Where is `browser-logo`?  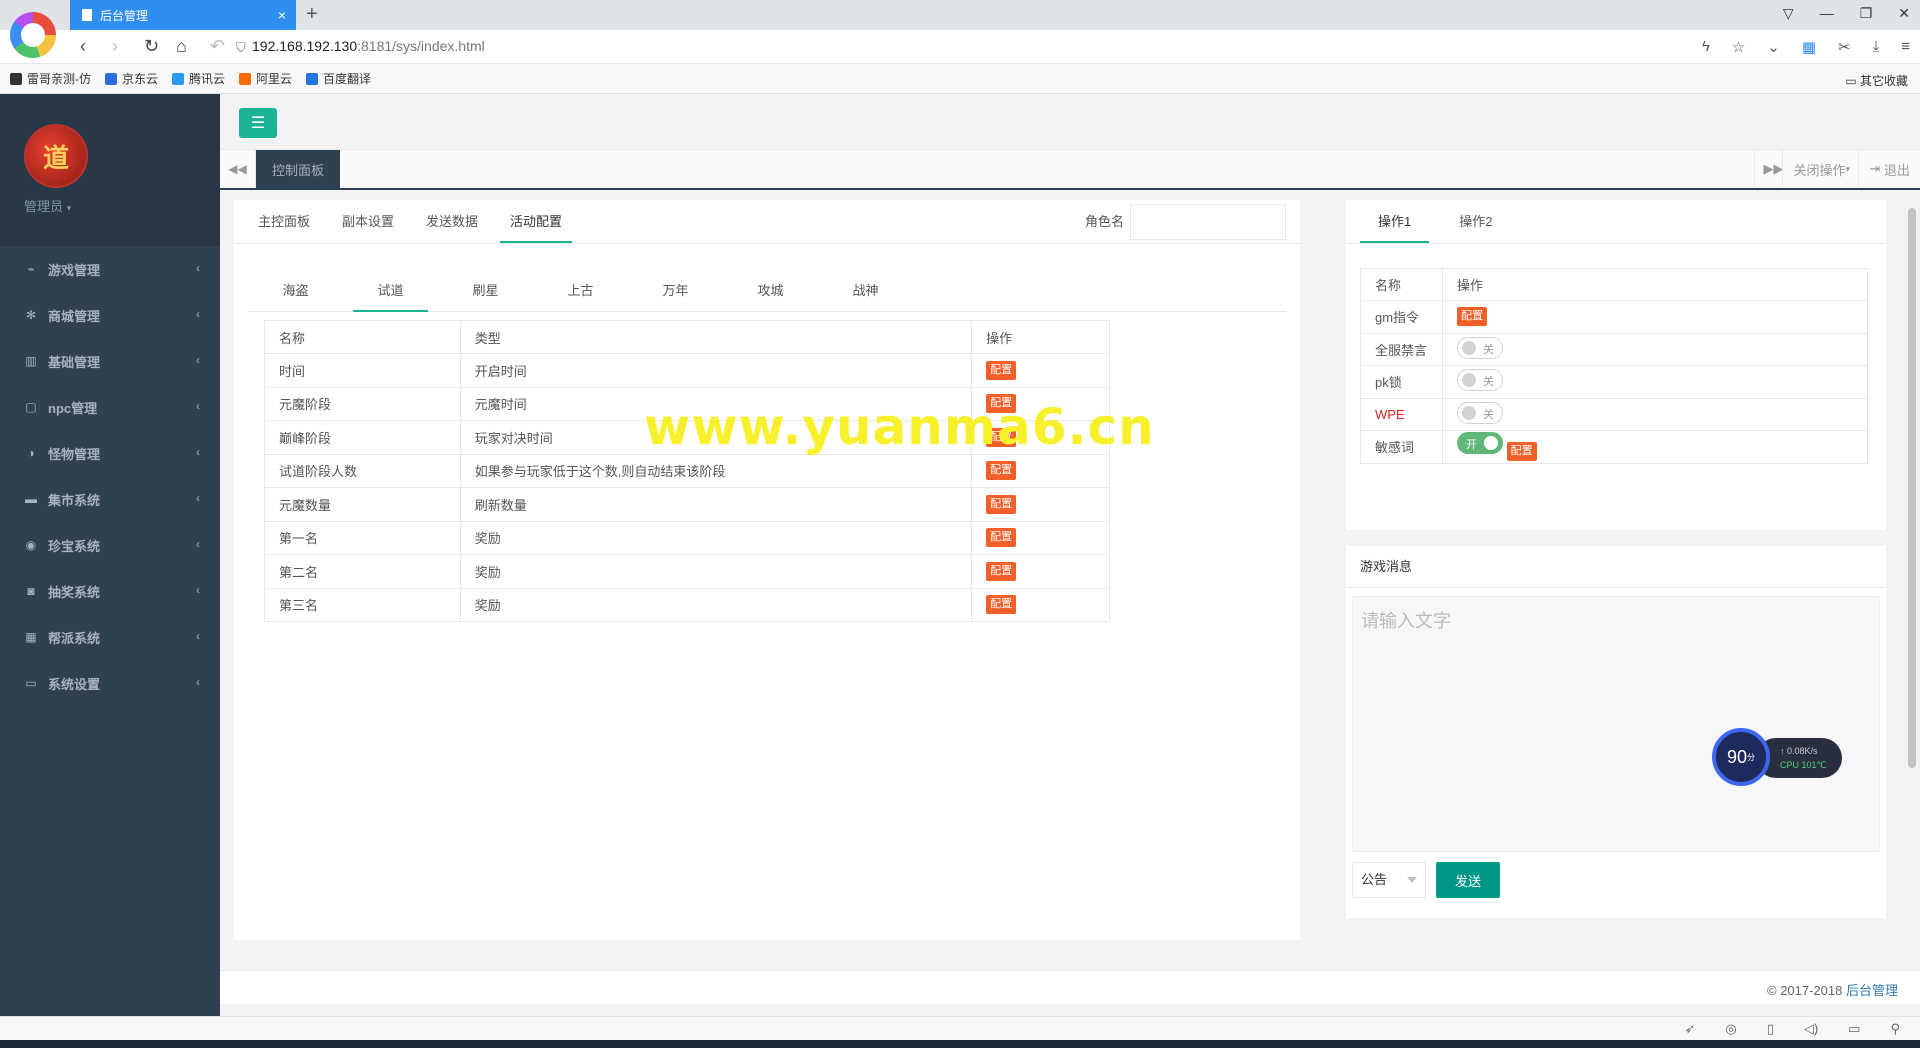 browser-logo is located at coordinates (33, 35).